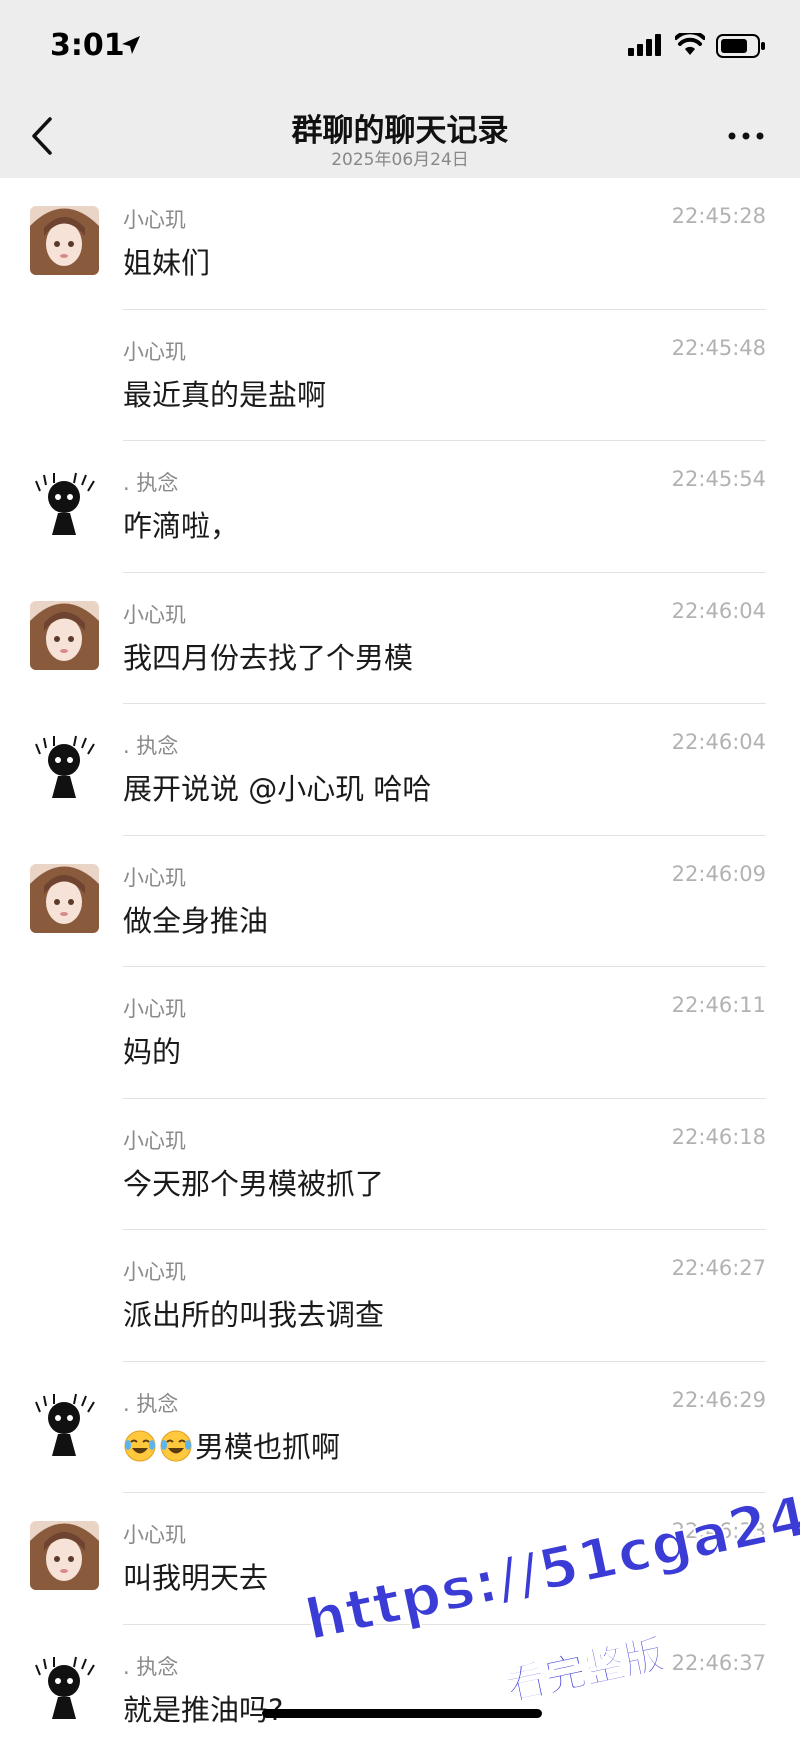 The height and width of the screenshot is (1756, 800). I want to click on cellular-signal-icon, so click(646, 45).